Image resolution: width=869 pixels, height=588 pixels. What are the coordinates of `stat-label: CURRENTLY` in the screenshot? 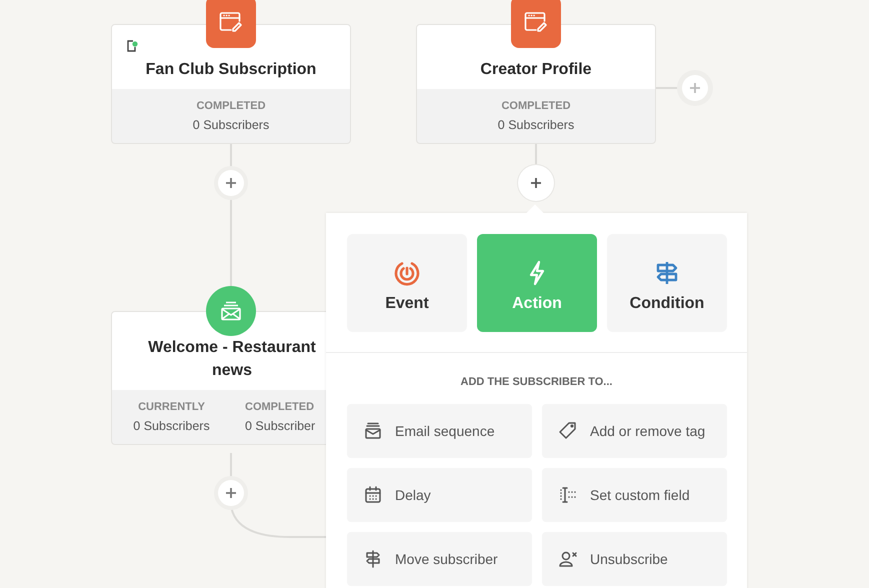 It's located at (171, 407).